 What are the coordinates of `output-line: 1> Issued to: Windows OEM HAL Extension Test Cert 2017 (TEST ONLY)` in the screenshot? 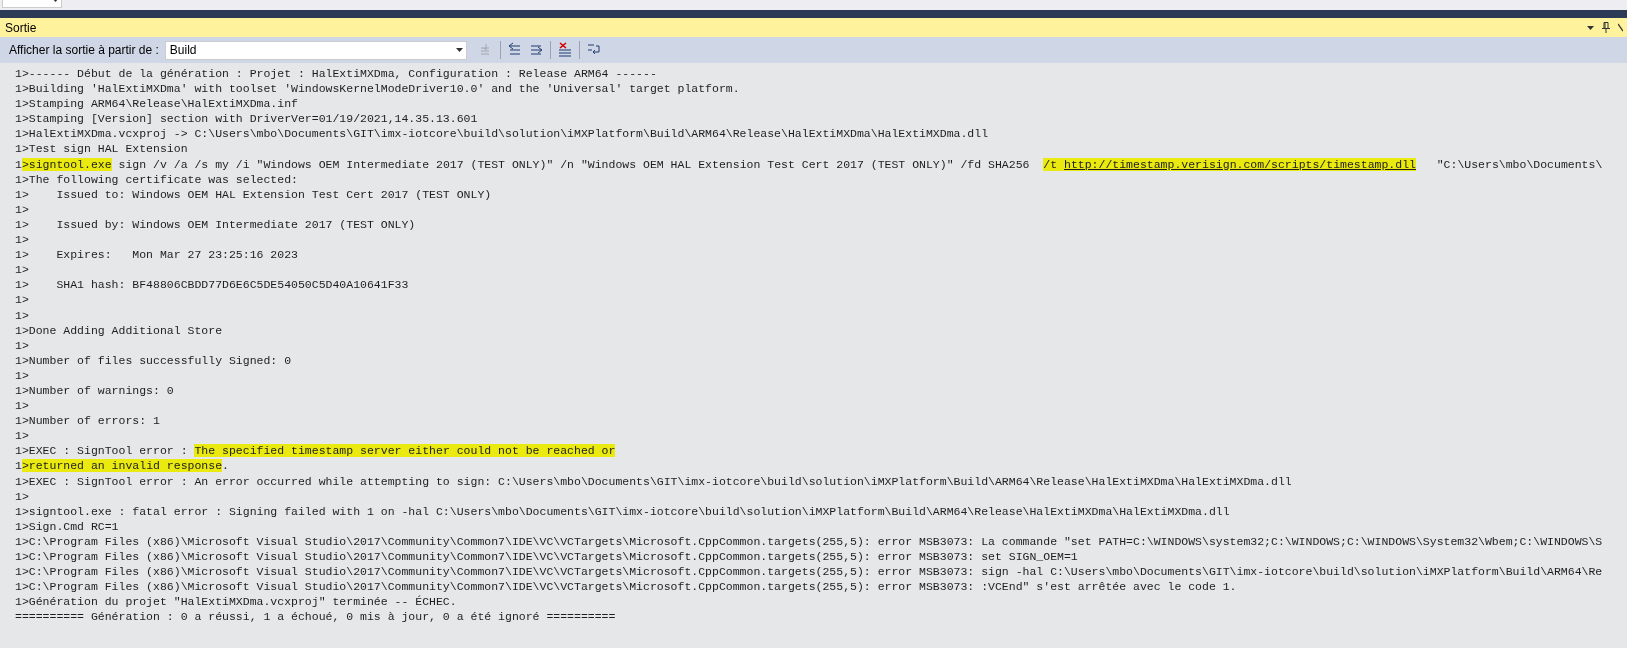 It's located at (254, 194).